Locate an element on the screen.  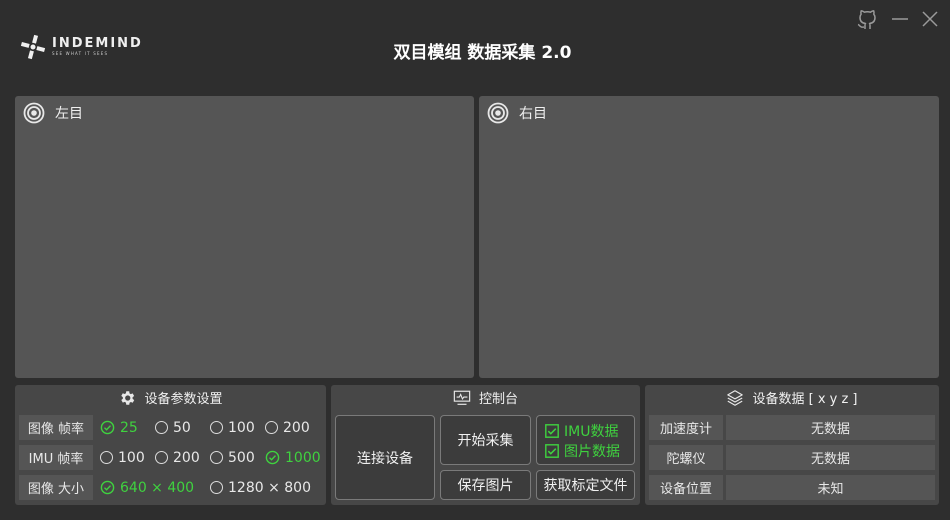
image-data-checkbox: 图片数据 is located at coordinates (582, 451).